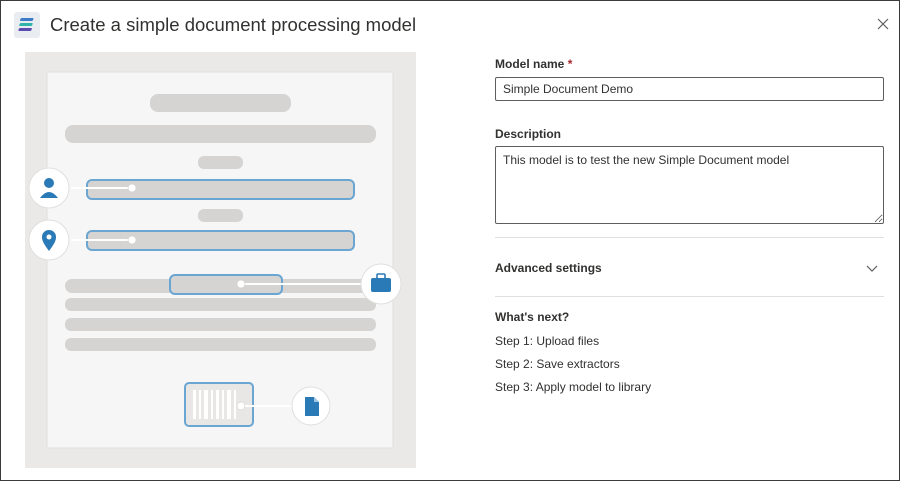 This screenshot has height=481, width=900. I want to click on document-icon, so click(311, 406).